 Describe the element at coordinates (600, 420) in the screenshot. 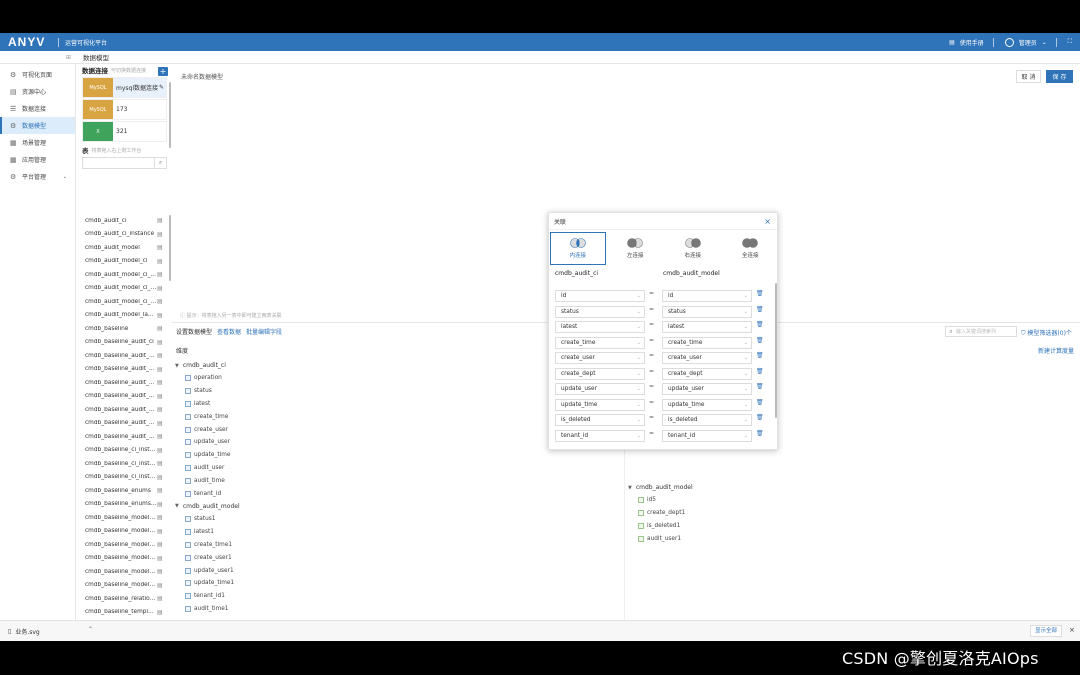

I see `left-field-select: is_deleted ⌄` at that location.